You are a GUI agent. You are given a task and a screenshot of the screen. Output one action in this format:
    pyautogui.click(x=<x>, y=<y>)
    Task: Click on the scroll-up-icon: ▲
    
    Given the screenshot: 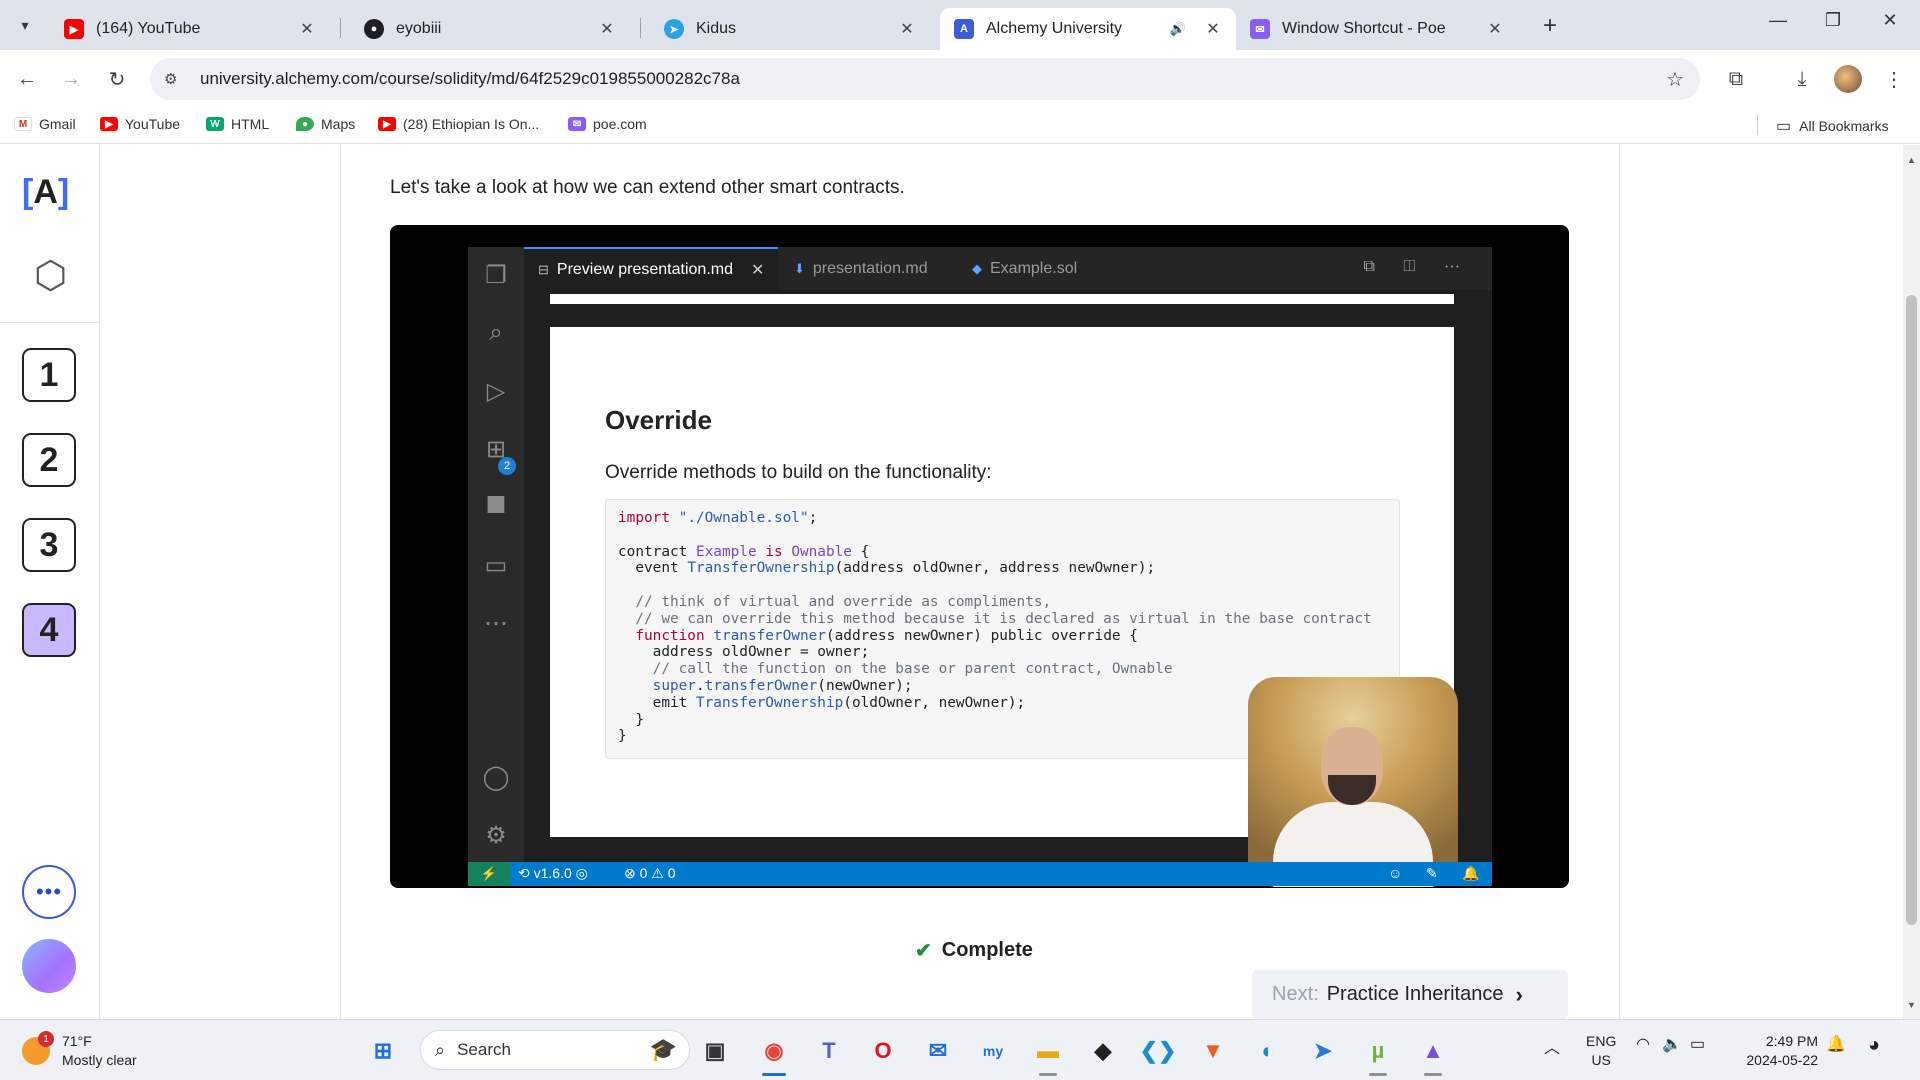 What is the action you would take?
    pyautogui.click(x=1911, y=160)
    